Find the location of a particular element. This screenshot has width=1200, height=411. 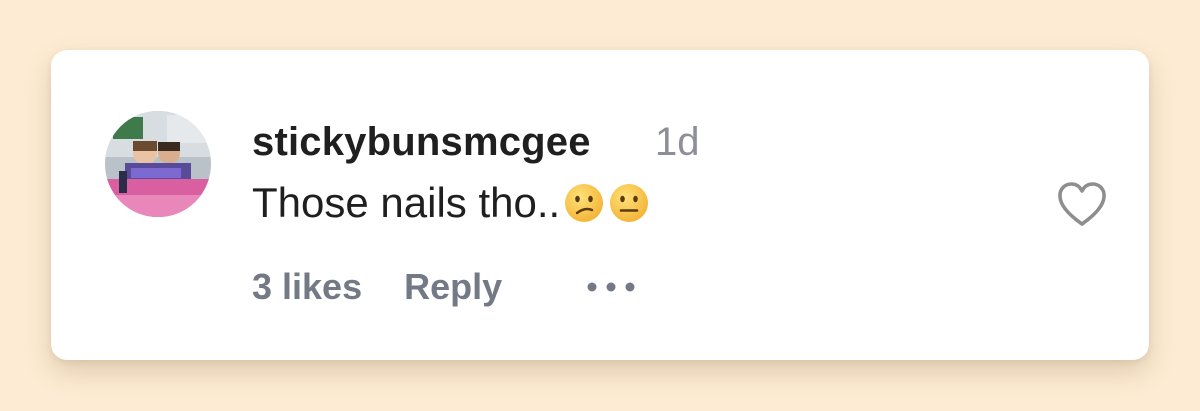

neutral-face-icon is located at coordinates (629, 203).